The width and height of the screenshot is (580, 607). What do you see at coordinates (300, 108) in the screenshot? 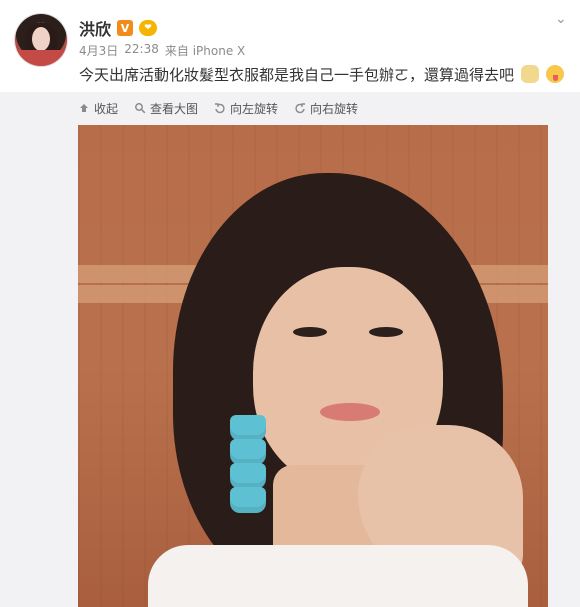
I see `rotate-right-icon` at bounding box center [300, 108].